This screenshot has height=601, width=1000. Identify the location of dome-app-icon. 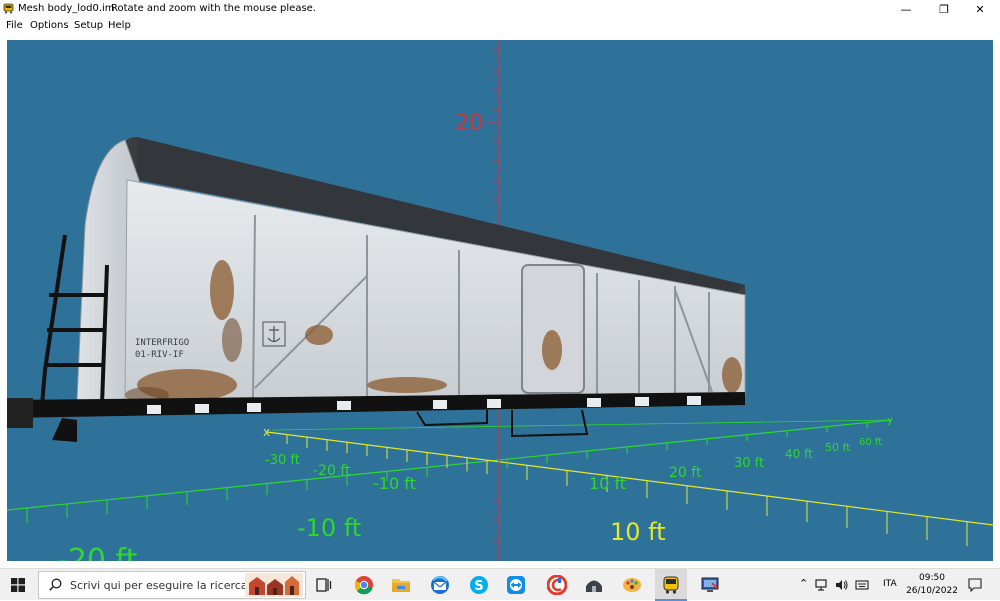
(594, 586).